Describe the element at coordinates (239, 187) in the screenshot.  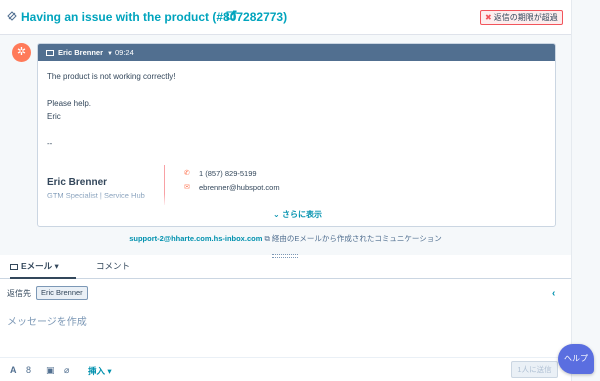
I see `signature-email-text: ebrenner@hubspot.com` at that location.